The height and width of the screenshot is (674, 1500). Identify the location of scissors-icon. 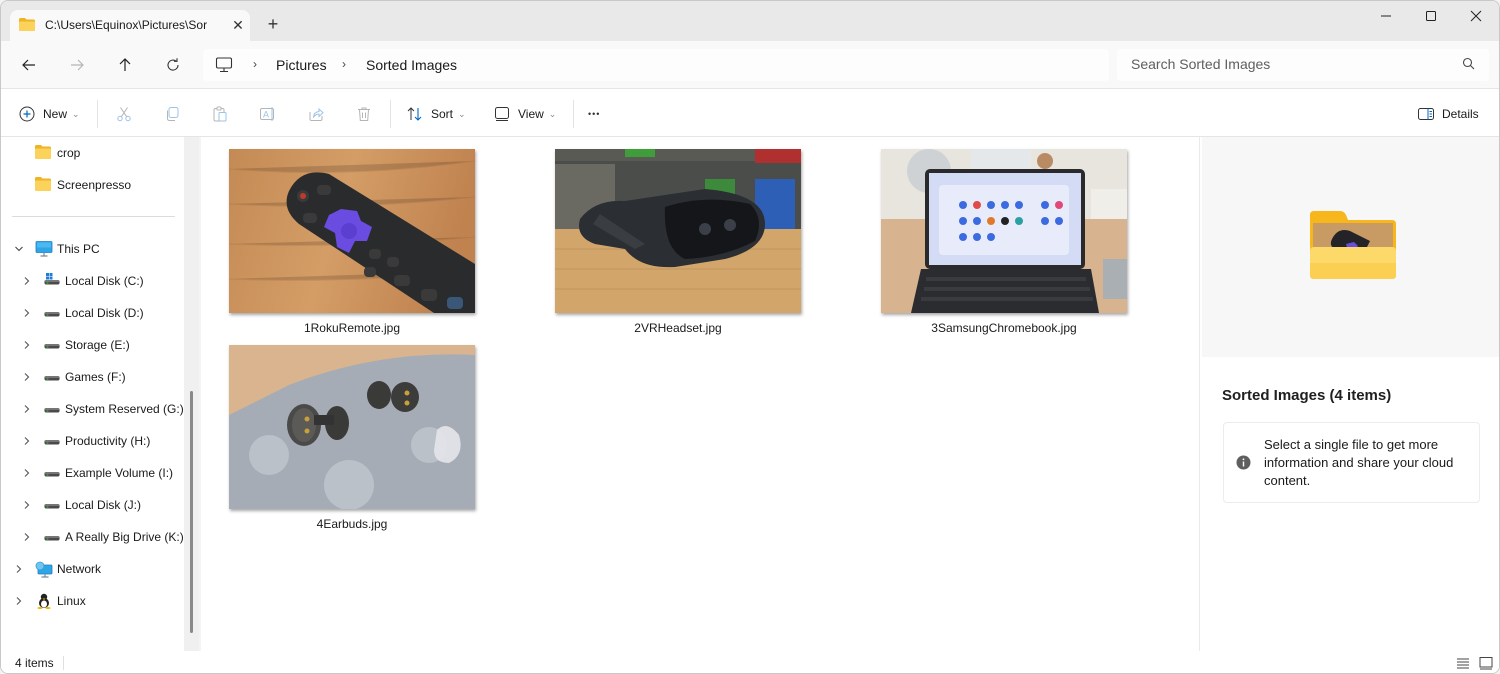
(124, 114).